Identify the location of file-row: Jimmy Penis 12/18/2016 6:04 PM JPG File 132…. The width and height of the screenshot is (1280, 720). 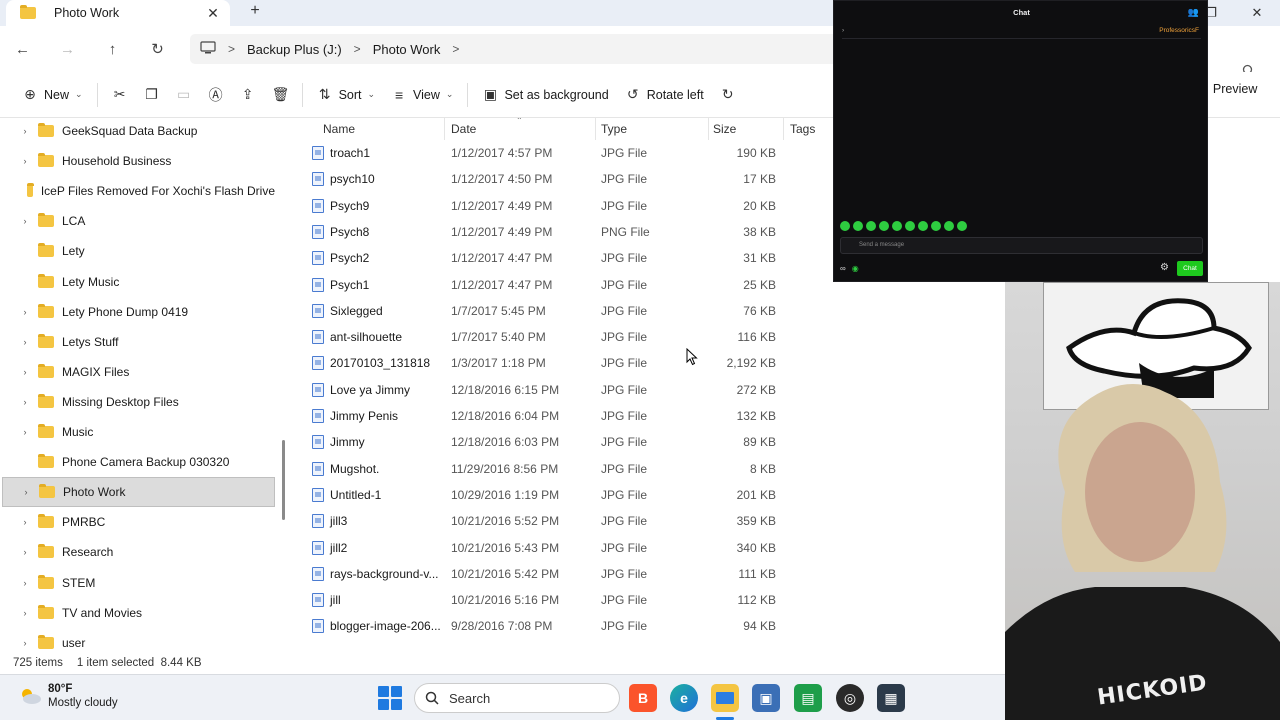
(562, 416).